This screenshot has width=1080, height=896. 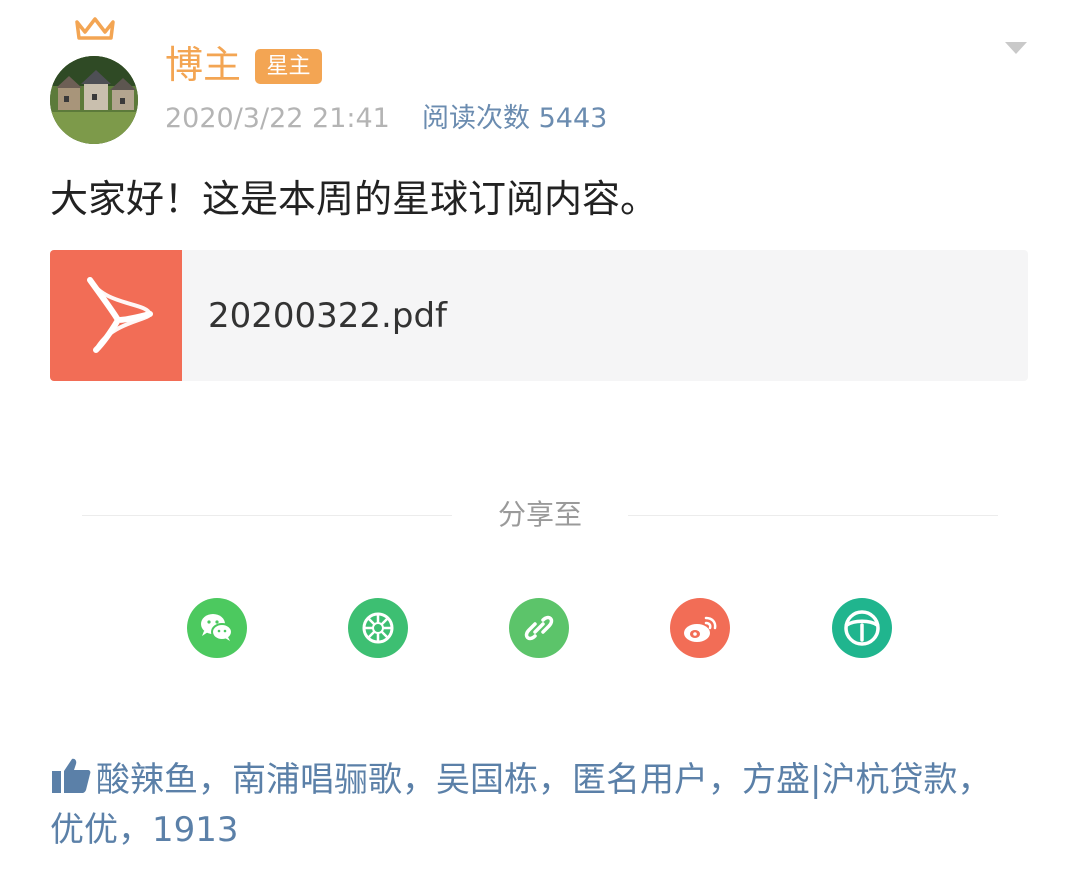 I want to click on post-timestamp: 2020/3/22 21:41, so click(x=277, y=118).